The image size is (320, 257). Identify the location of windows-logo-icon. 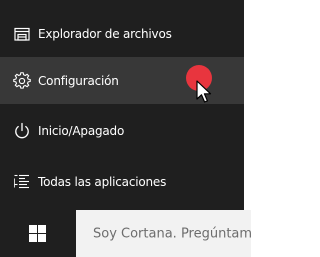
(37, 233).